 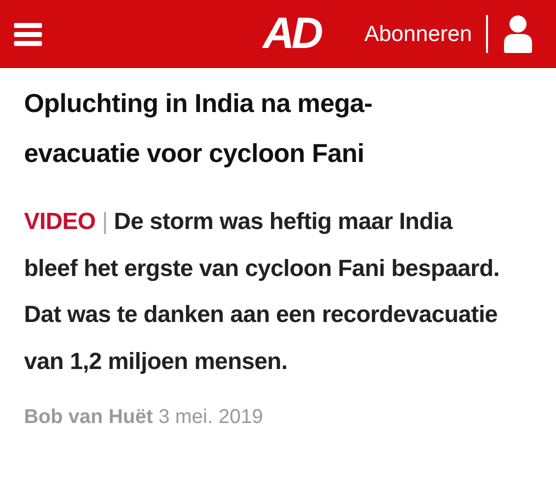 What do you see at coordinates (199, 128) in the screenshot?
I see `article-title: Opluchting in India na mega-evacuatie voor cycloon Fani` at bounding box center [199, 128].